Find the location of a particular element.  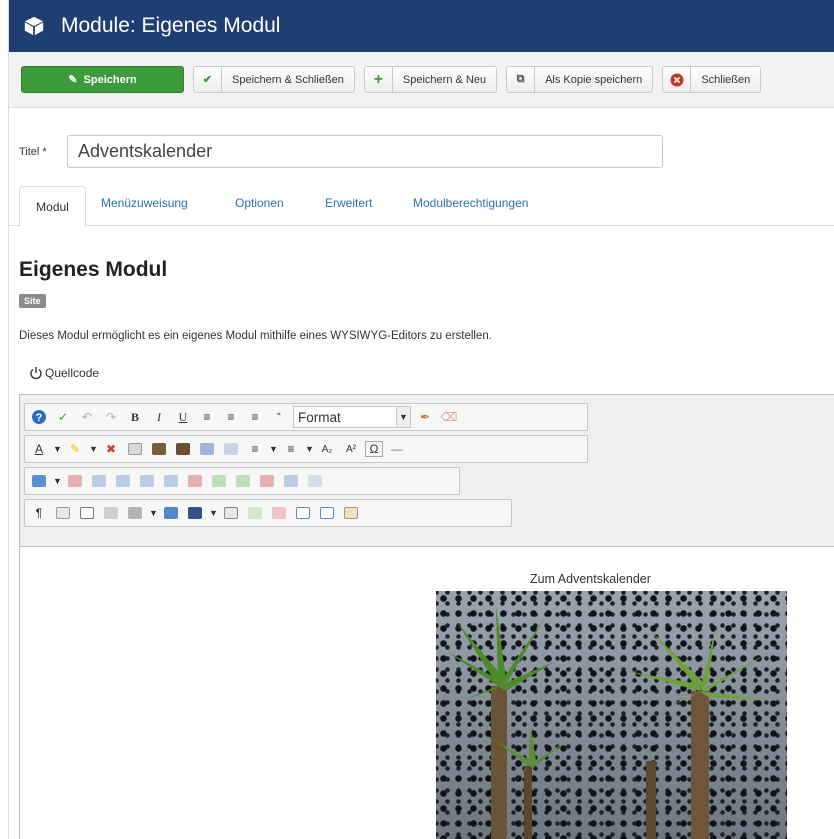

row-after-icon is located at coordinates (123, 481).